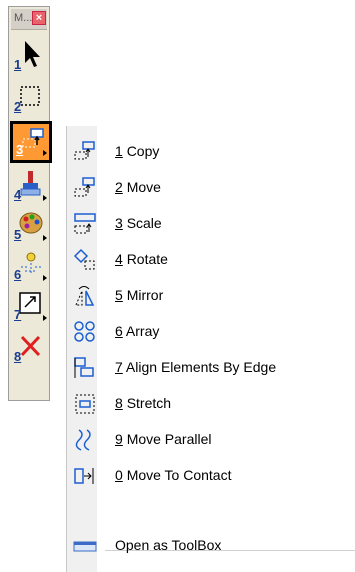 This screenshot has width=355, height=572. I want to click on fence-tool: 2, so click(30, 97).